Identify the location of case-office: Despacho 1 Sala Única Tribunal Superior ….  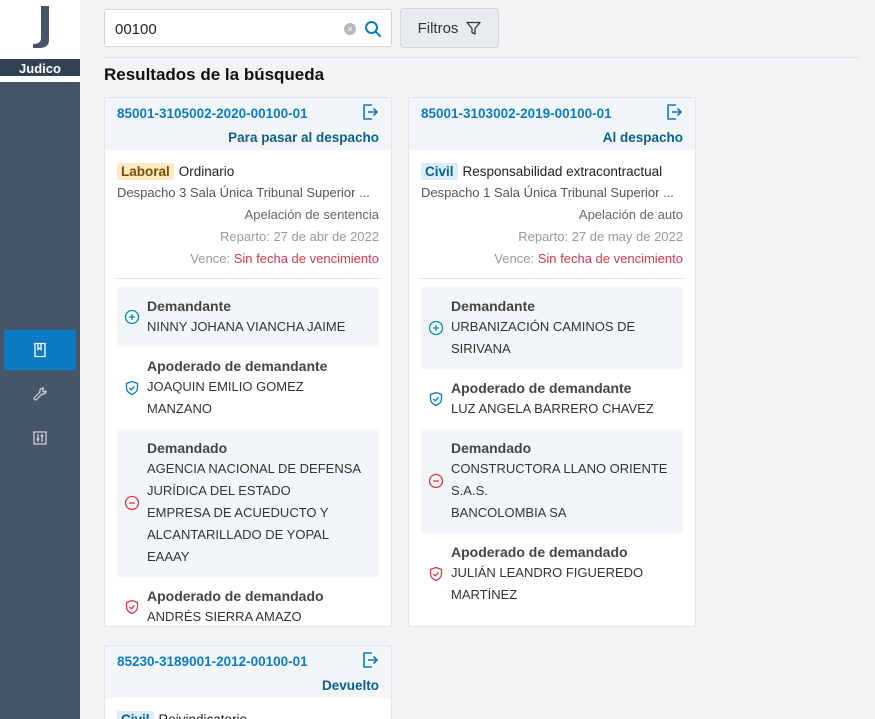
(547, 192).